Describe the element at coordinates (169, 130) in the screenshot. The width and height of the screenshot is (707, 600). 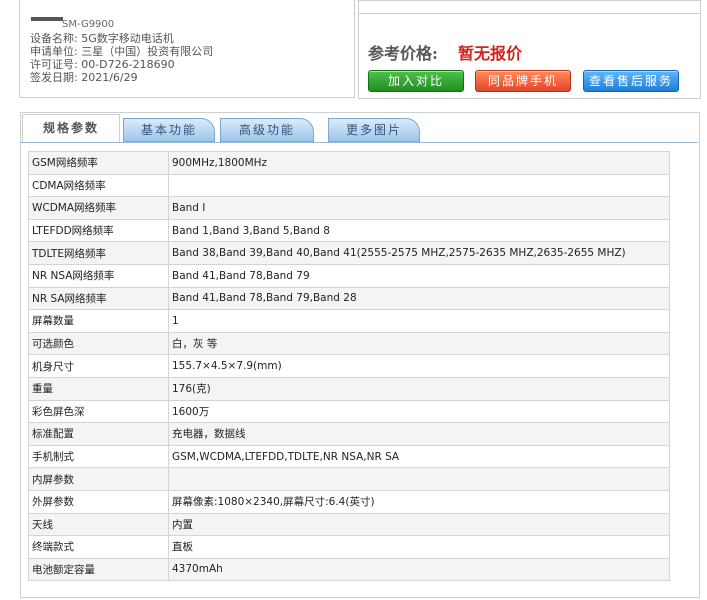
I see `tab-basic-functions: 基本功能` at that location.